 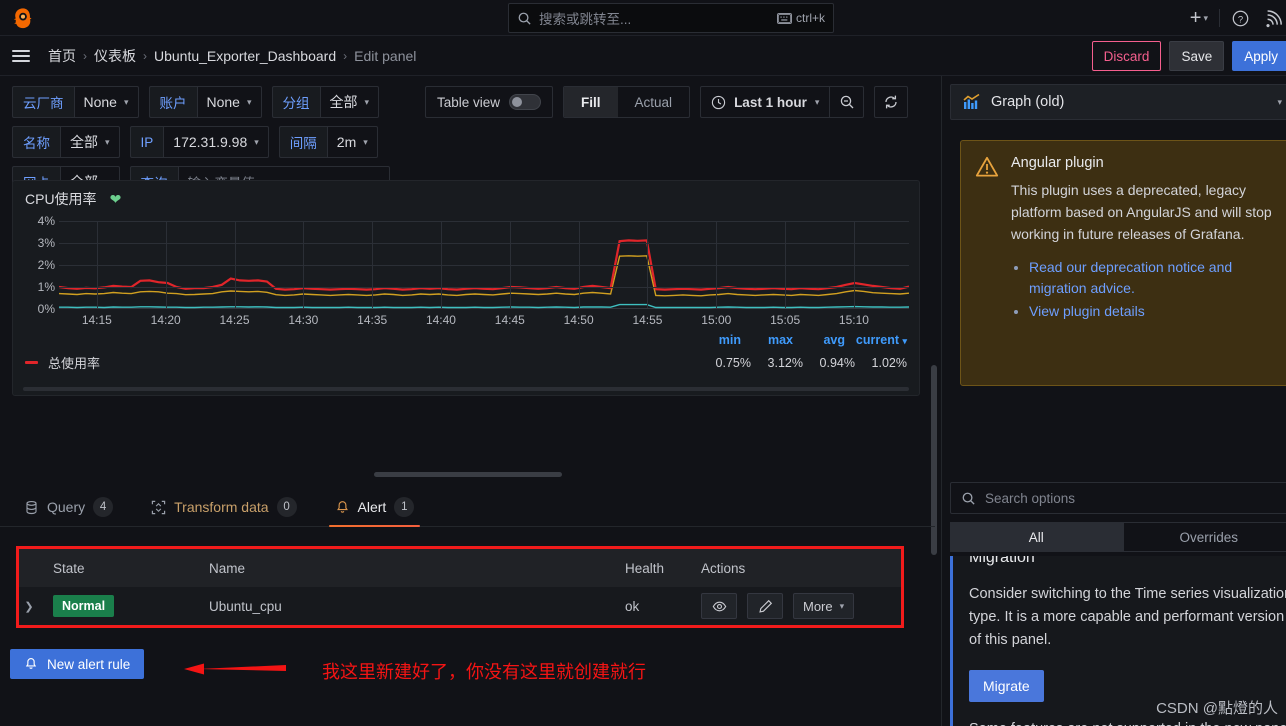 I want to click on add-new-button: + ▾, so click(x=1199, y=18).